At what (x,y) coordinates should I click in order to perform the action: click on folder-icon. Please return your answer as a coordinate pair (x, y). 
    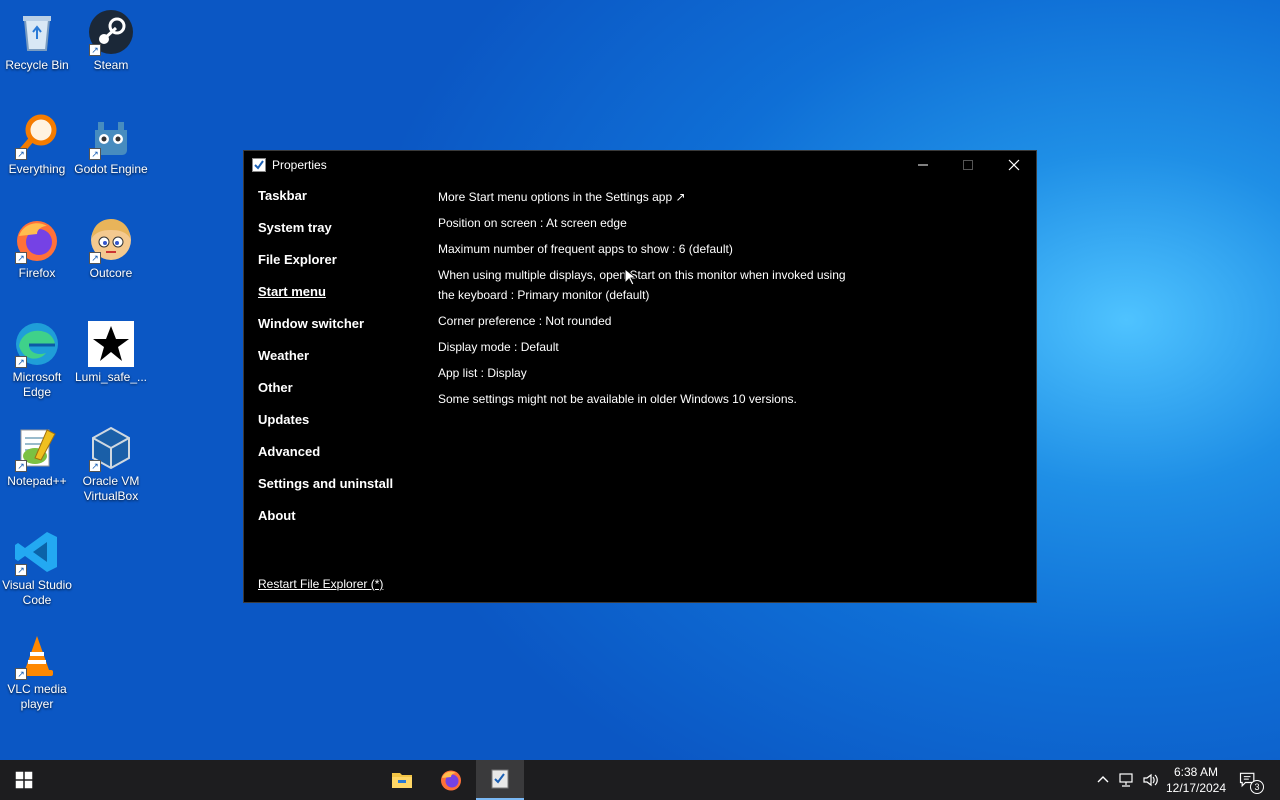
    Looking at the image, I should click on (402, 780).